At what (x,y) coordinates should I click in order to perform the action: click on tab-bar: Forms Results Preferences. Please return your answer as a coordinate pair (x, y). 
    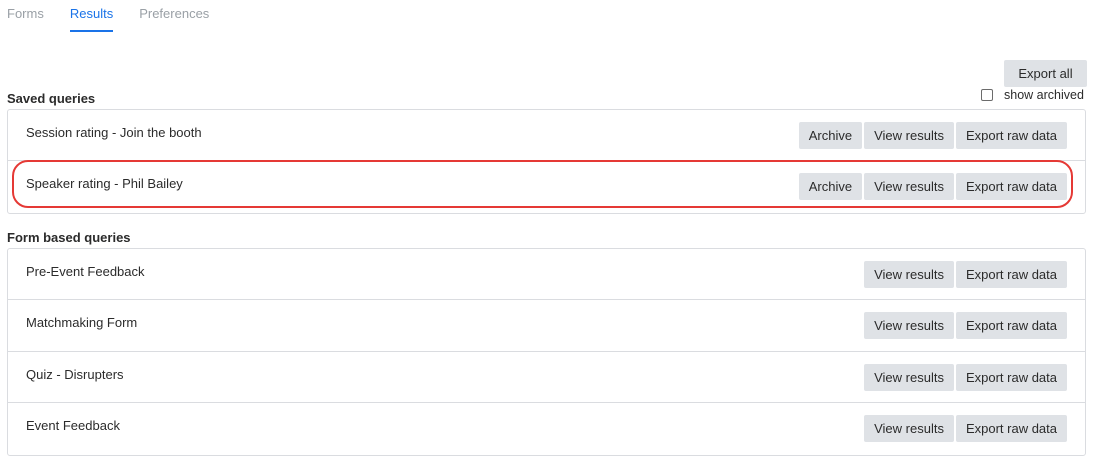
    Looking at the image, I should click on (121, 16).